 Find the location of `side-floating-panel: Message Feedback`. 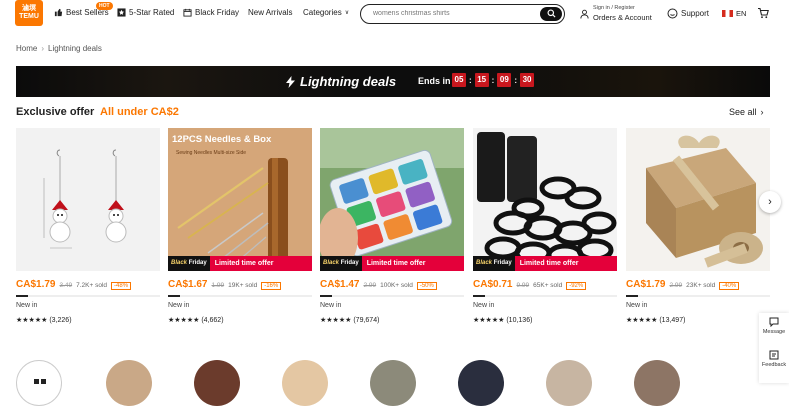

side-floating-panel: Message Feedback is located at coordinates (774, 348).